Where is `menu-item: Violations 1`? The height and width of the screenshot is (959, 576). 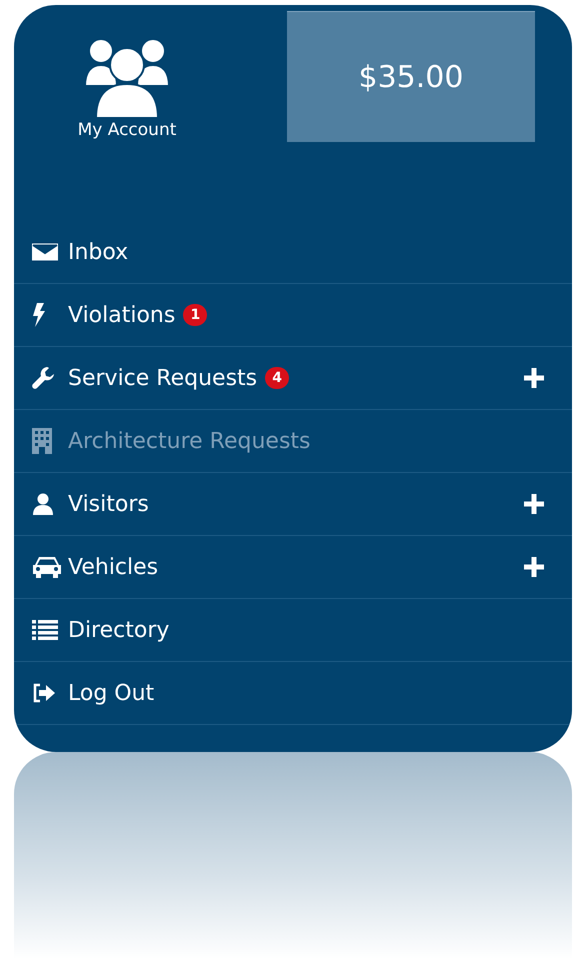
menu-item: Violations 1 is located at coordinates (293, 315).